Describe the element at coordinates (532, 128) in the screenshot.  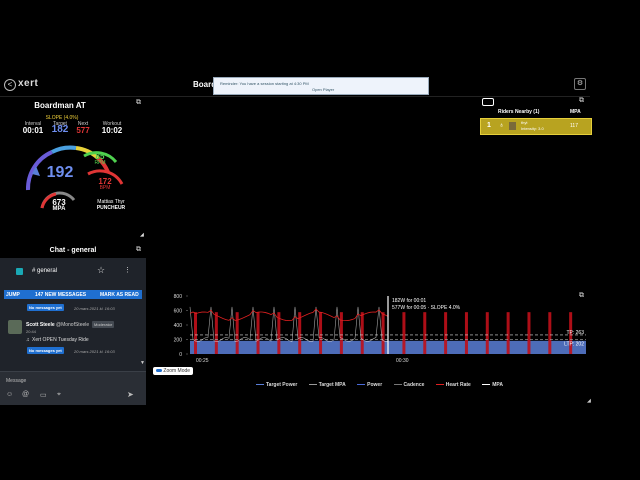
I see `rider-intensity: Intensity: 3.0` at that location.